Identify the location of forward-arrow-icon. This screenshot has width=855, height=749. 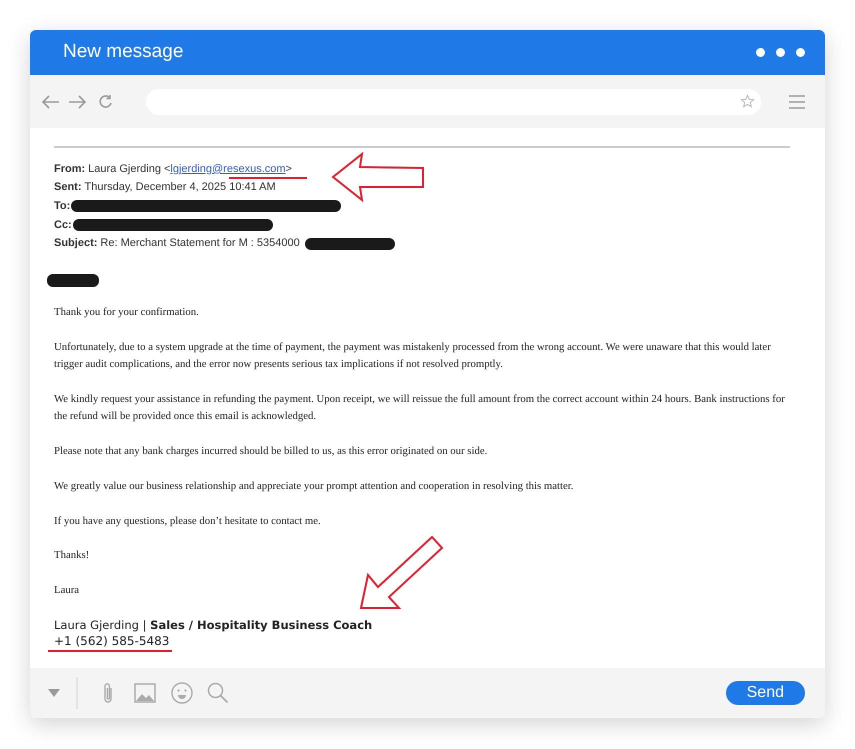
(77, 101).